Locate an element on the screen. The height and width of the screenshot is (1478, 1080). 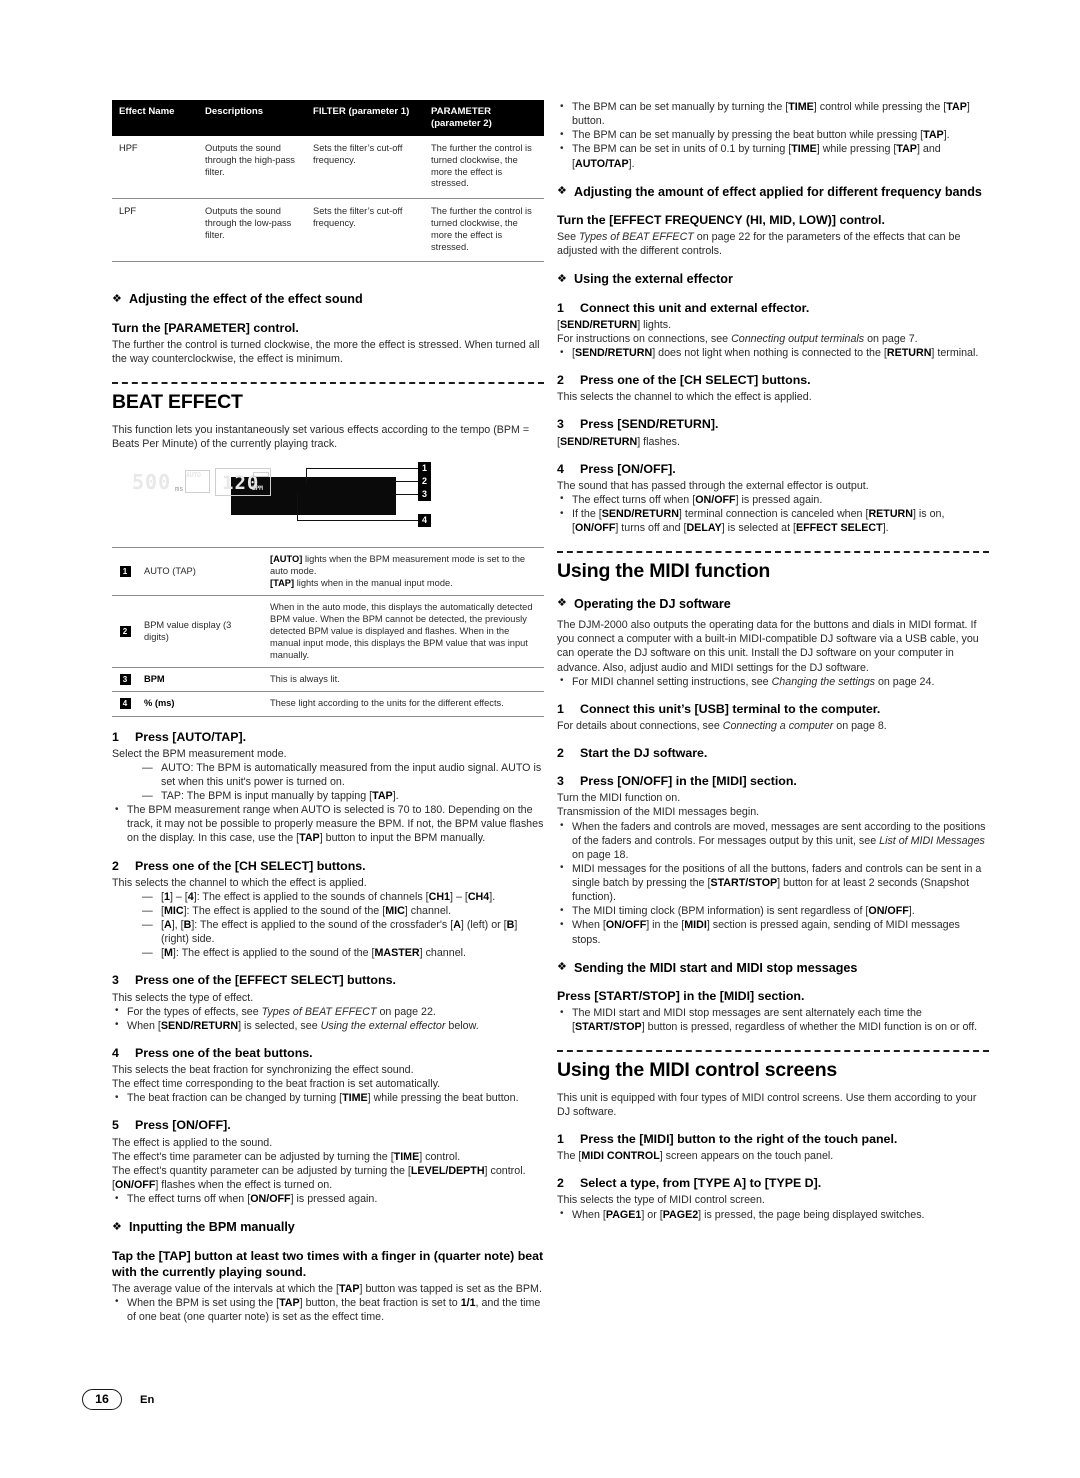
heading-external-effector: Using the external effector is located at coordinates (773, 279).